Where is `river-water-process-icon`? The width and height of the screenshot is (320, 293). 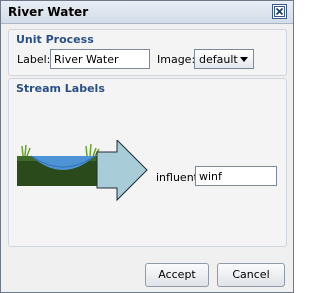
river-water-process-icon is located at coordinates (82, 171).